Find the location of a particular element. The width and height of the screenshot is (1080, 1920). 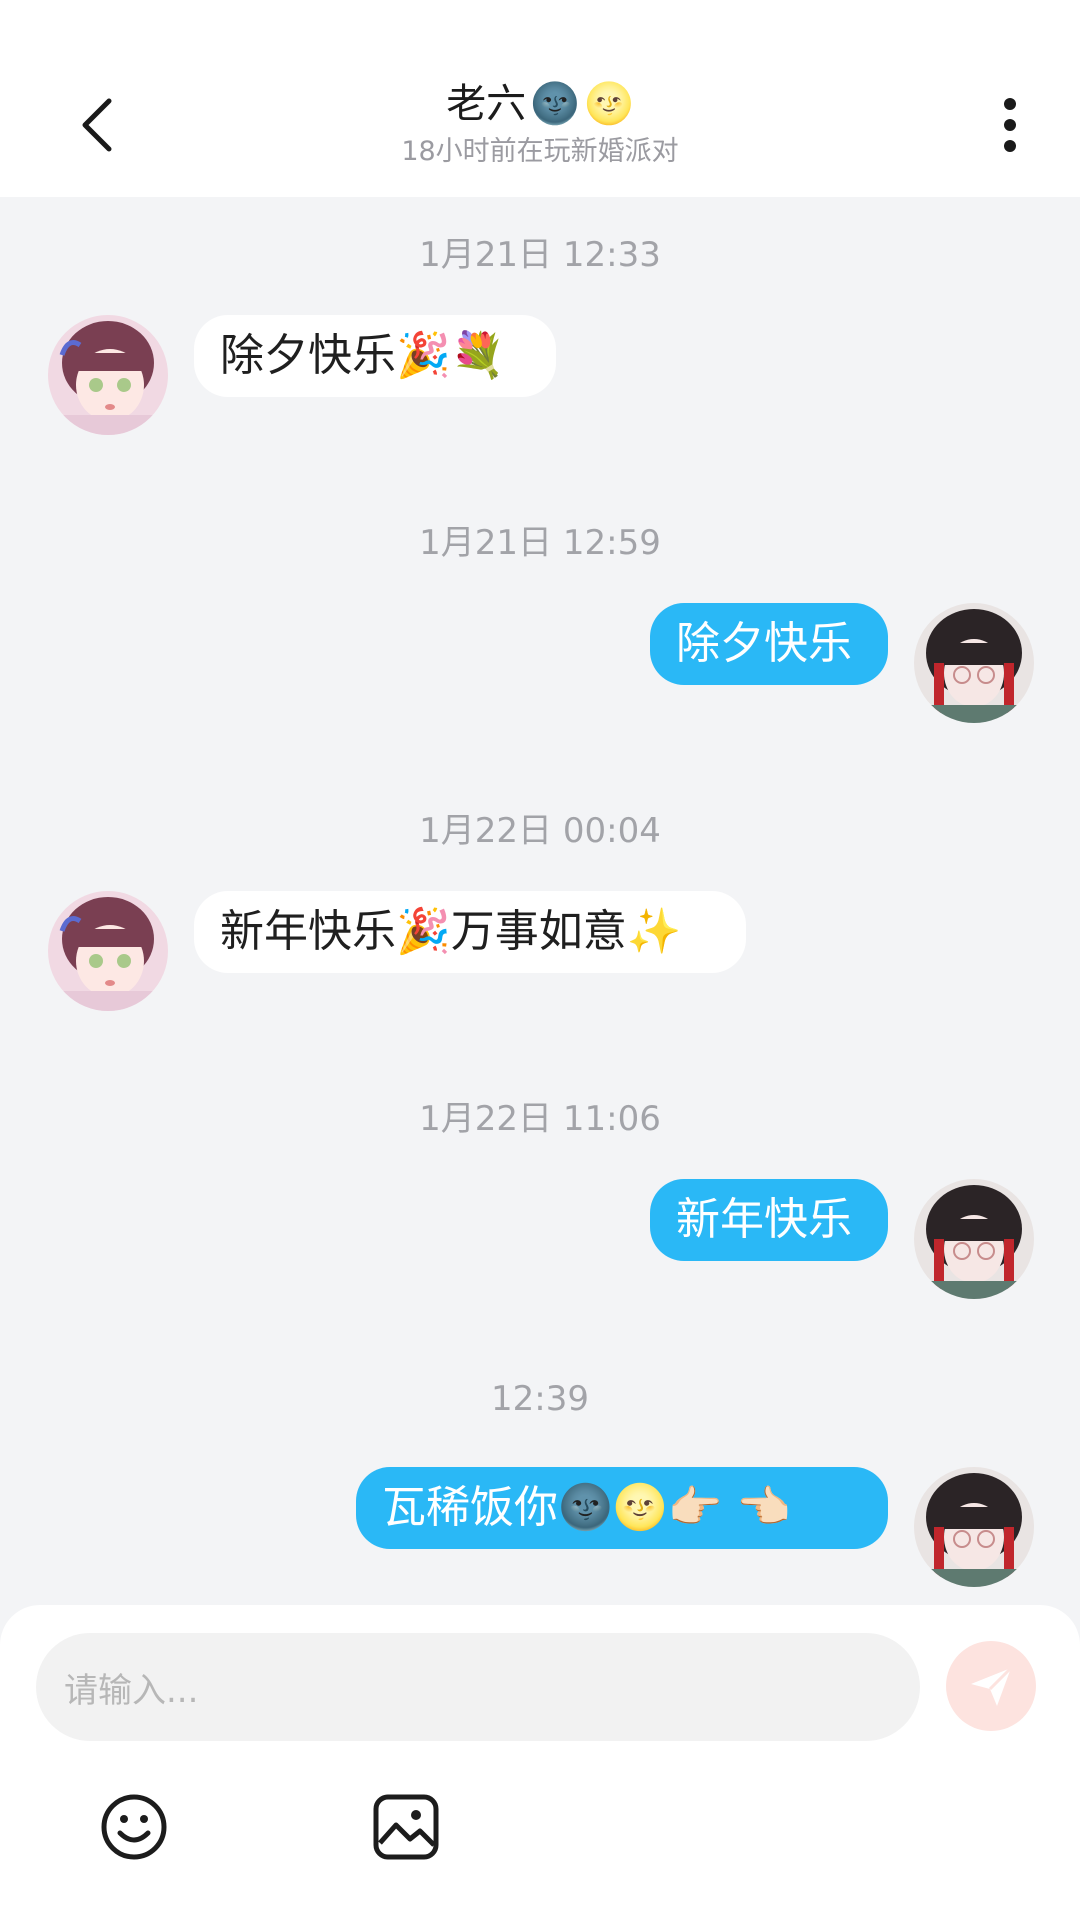

send-button is located at coordinates (991, 1686).